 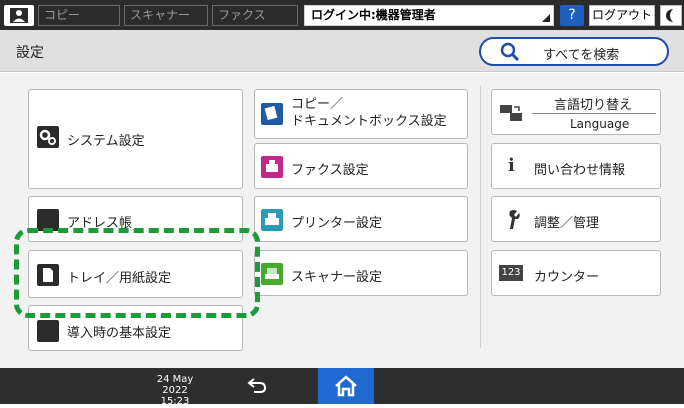 I want to click on login-status-text: ログイン中:機器管理者, so click(x=373, y=15).